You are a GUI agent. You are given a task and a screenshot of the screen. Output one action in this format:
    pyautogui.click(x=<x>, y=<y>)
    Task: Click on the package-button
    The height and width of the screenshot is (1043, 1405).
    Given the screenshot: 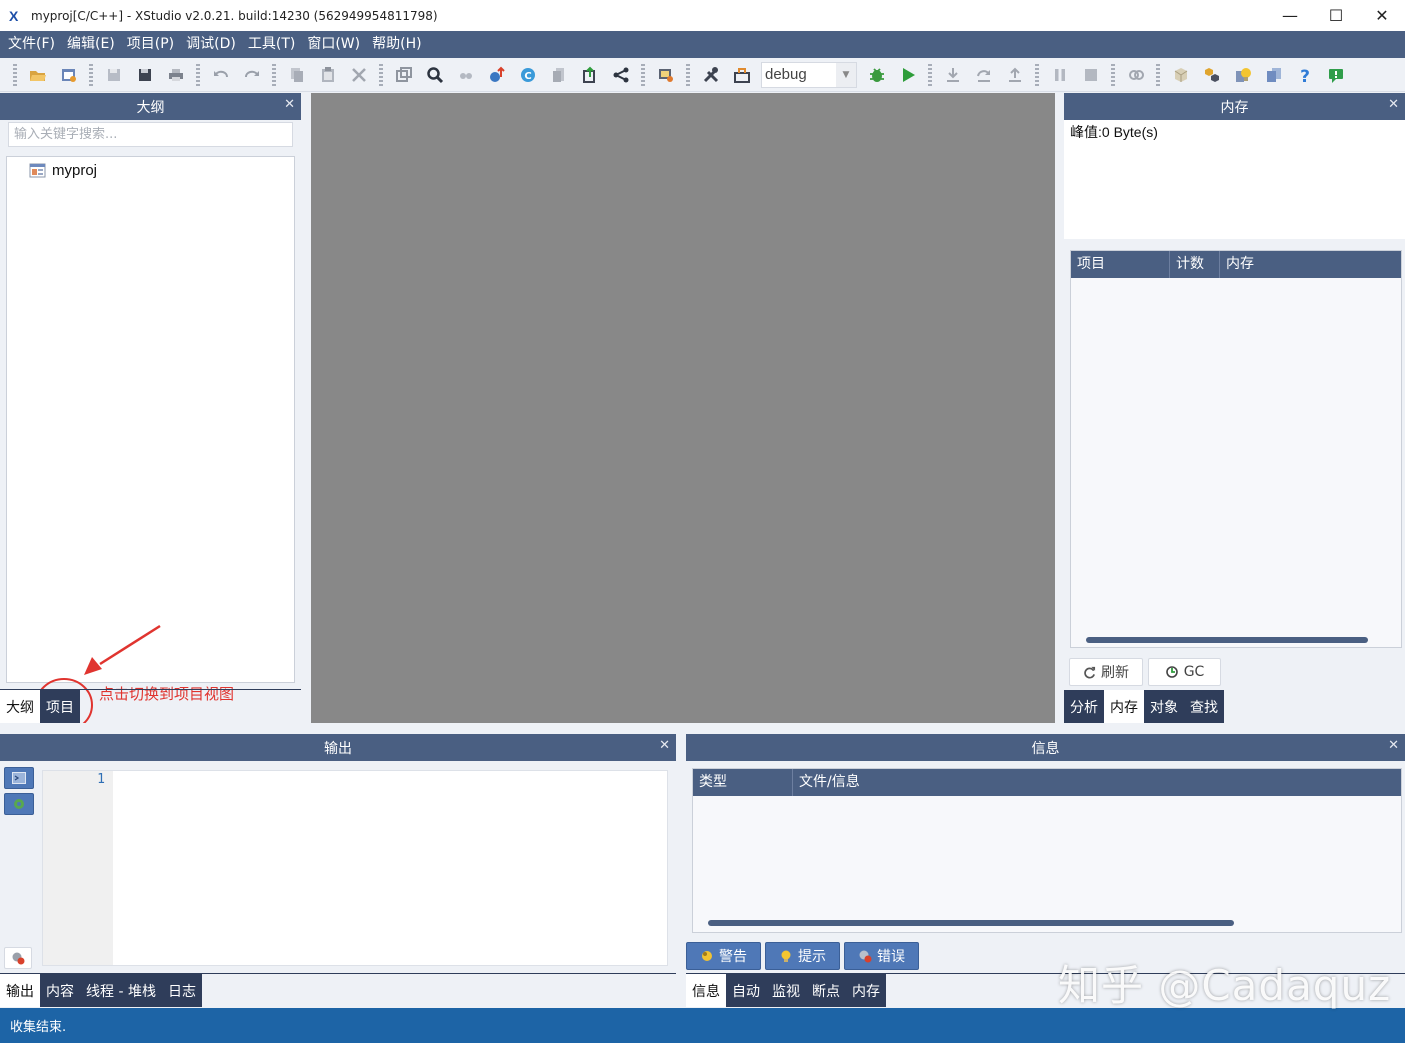 What is the action you would take?
    pyautogui.click(x=741, y=75)
    